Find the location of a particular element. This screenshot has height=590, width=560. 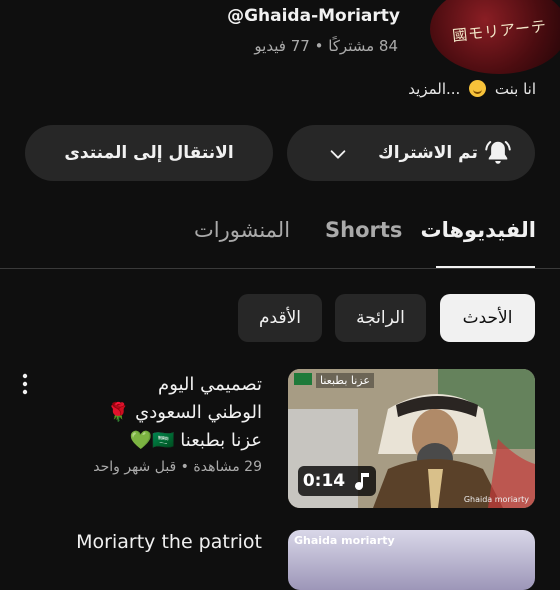

description-more: ...المزيد is located at coordinates (434, 89).